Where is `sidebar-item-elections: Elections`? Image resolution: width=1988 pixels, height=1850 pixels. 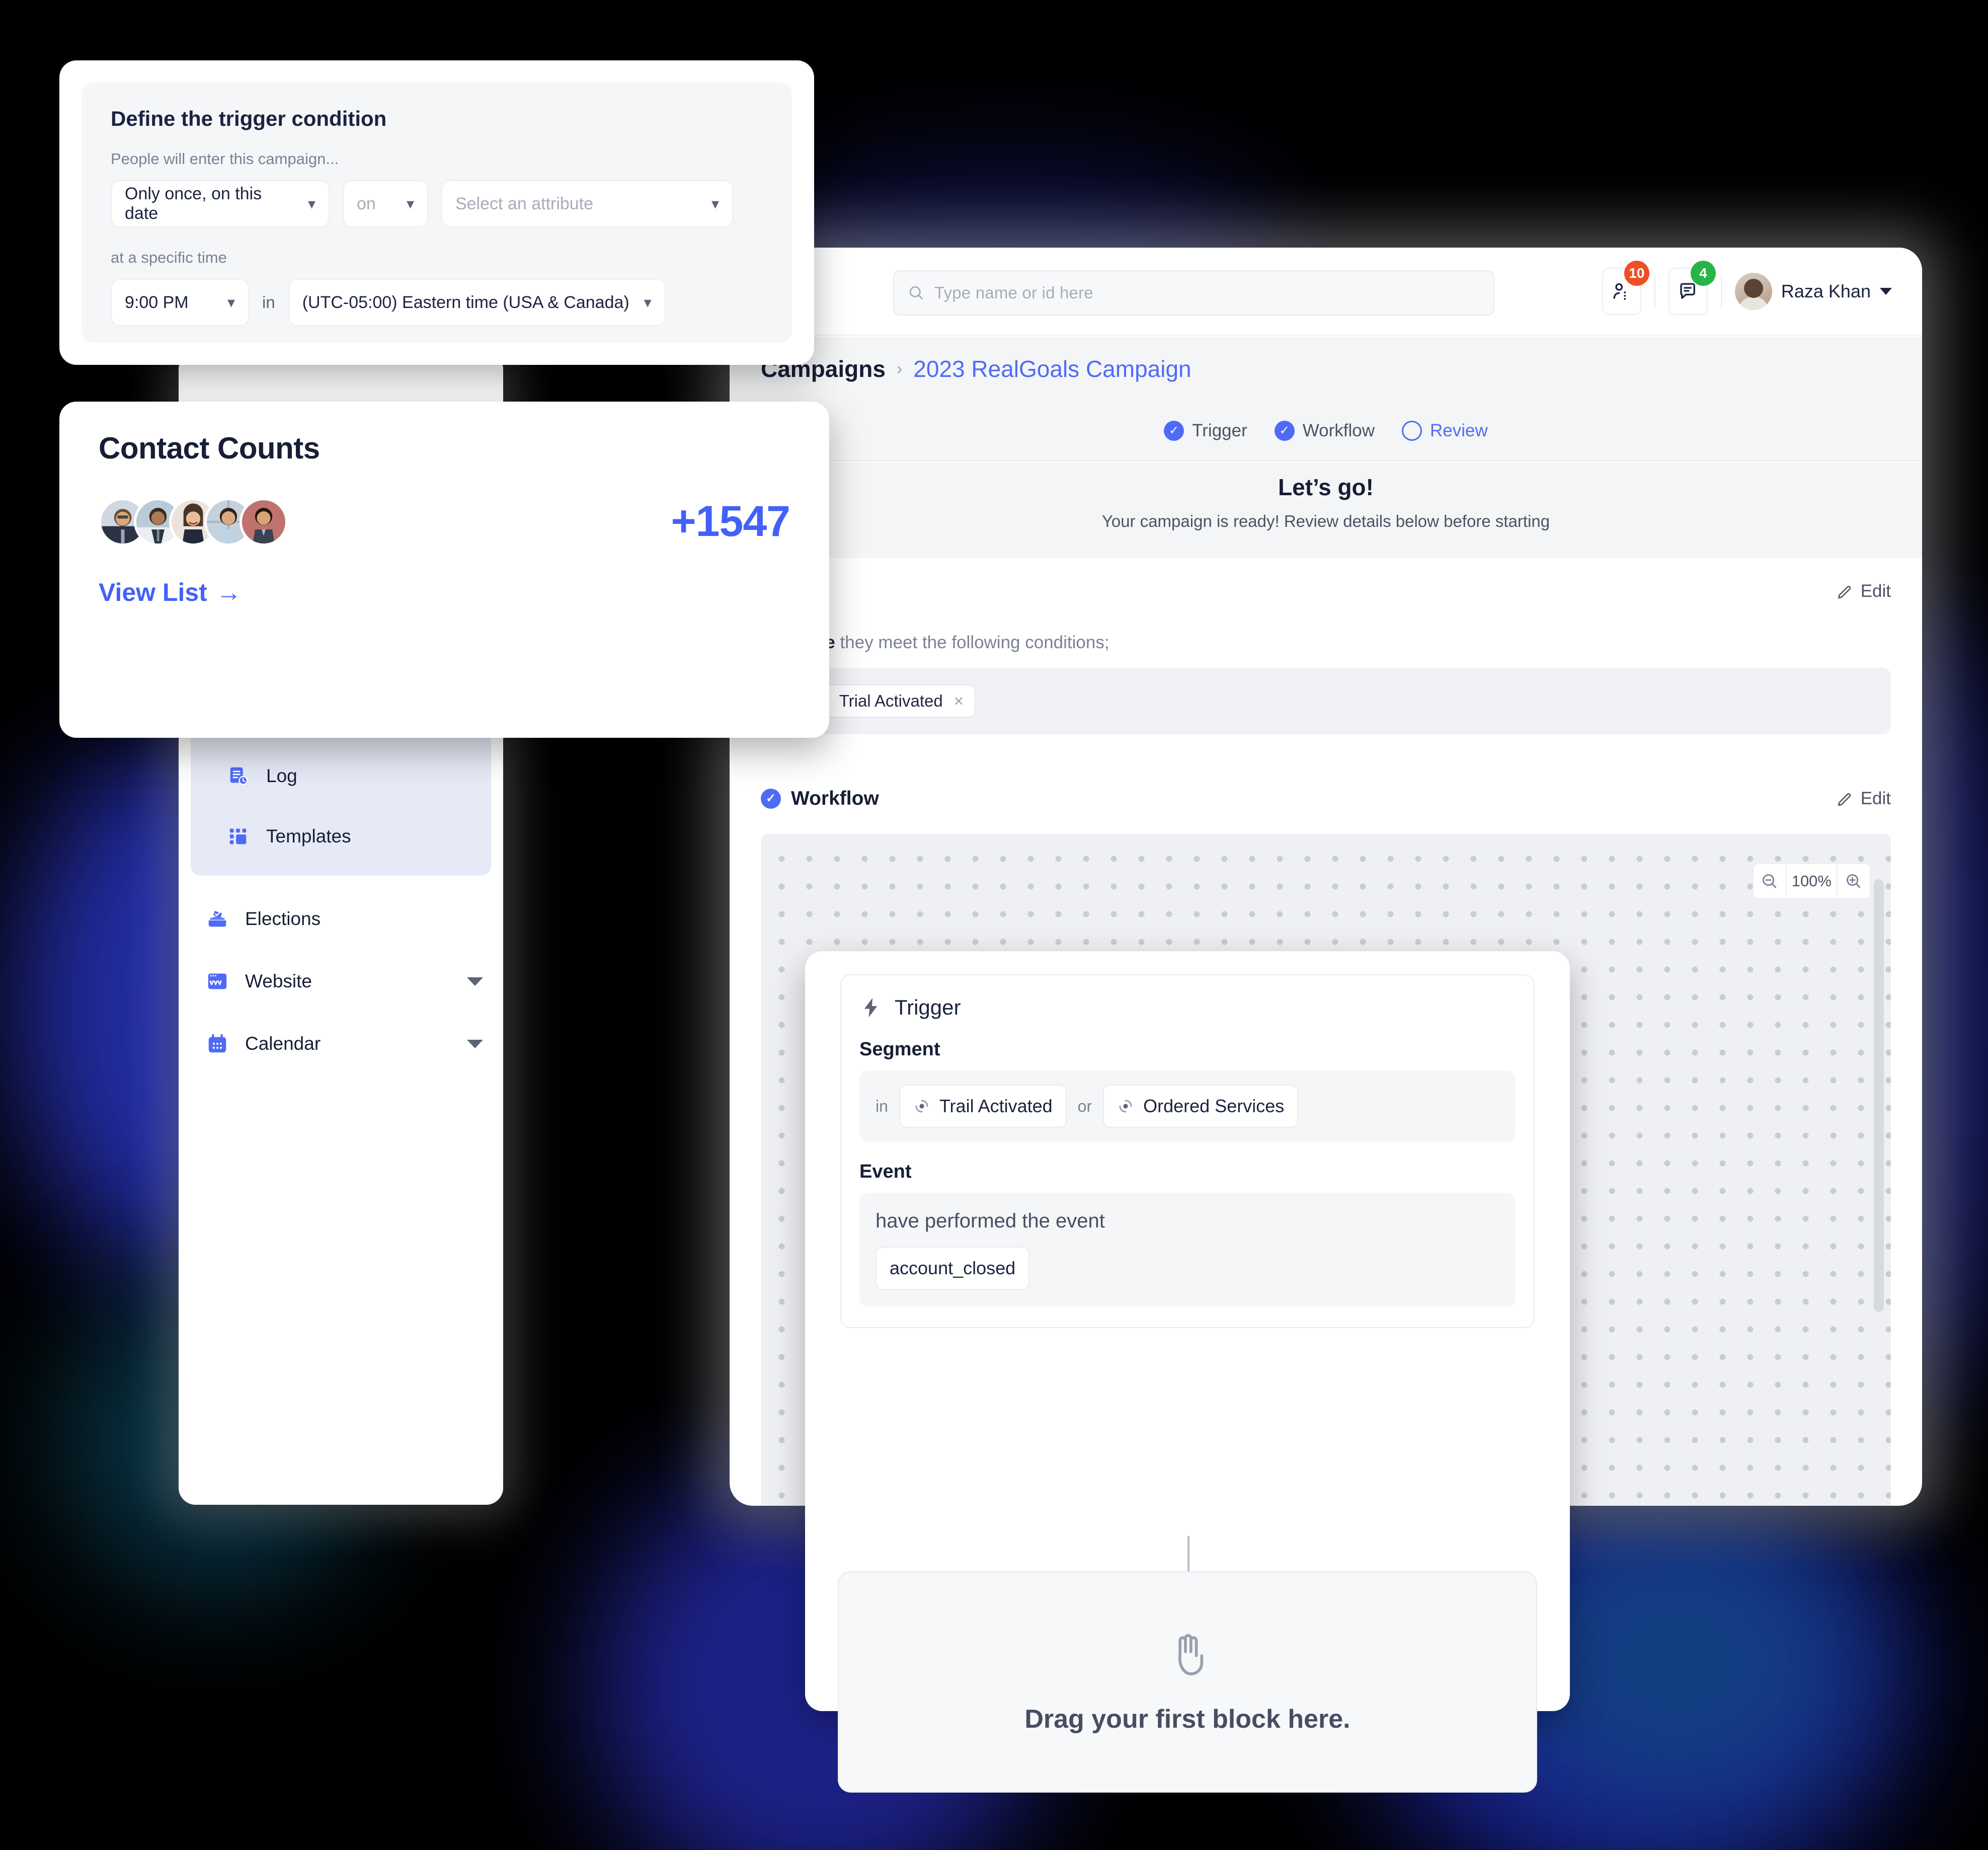
sidebar-item-elections: Elections is located at coordinates (341, 919).